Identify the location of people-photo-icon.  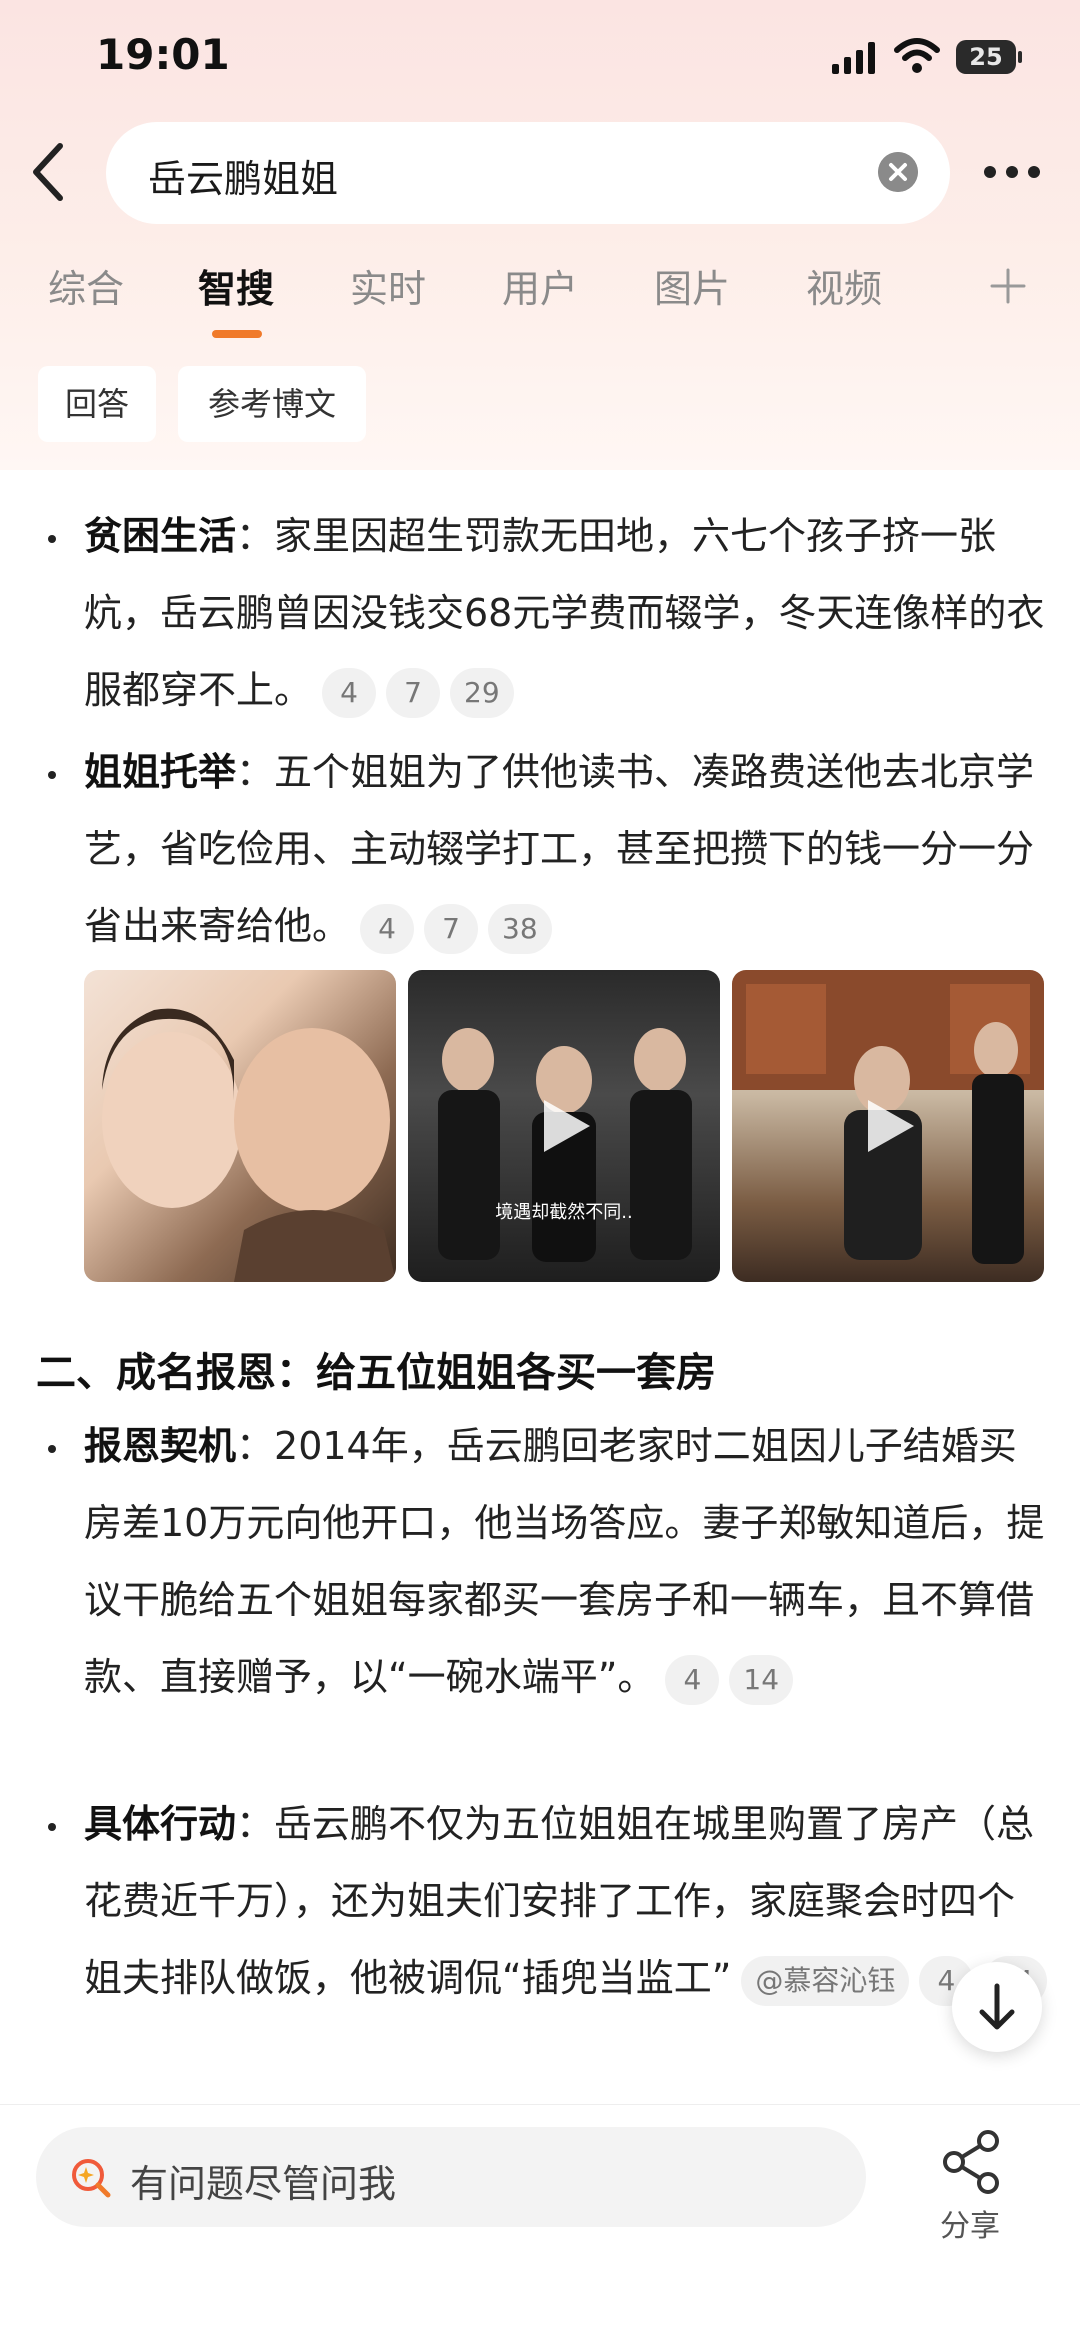
(249, 1145).